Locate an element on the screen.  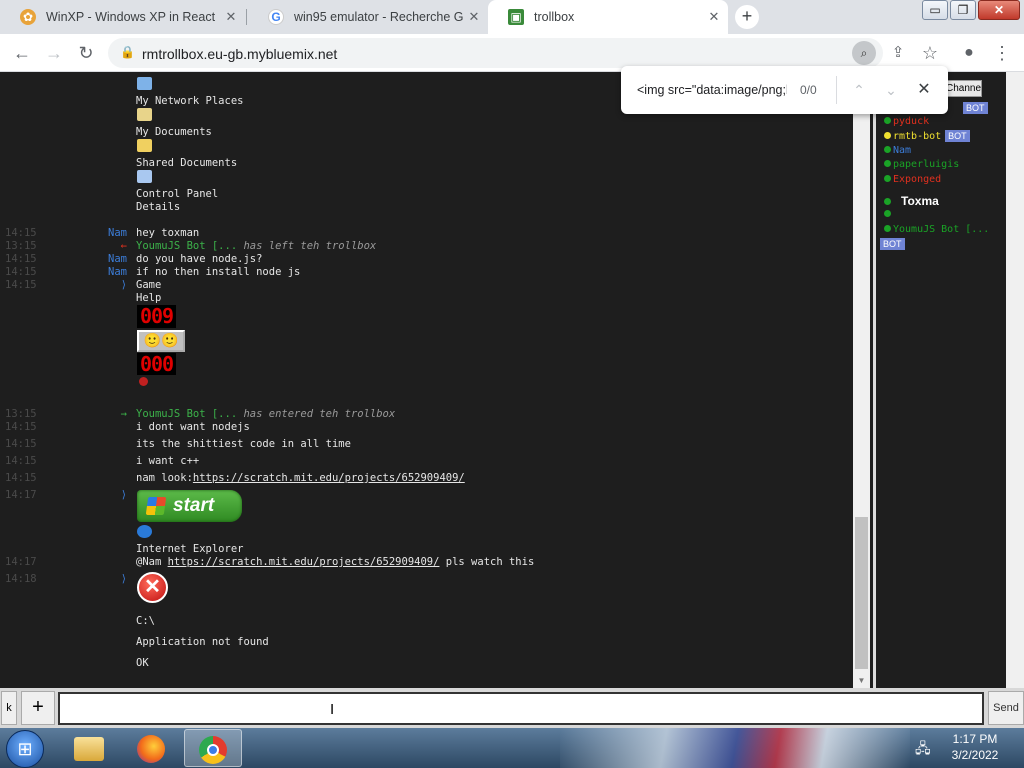
address-bar: 🔒 rmtrollbox.eu-gb.mybluemix.net ⌕ is located at coordinates (495, 53).